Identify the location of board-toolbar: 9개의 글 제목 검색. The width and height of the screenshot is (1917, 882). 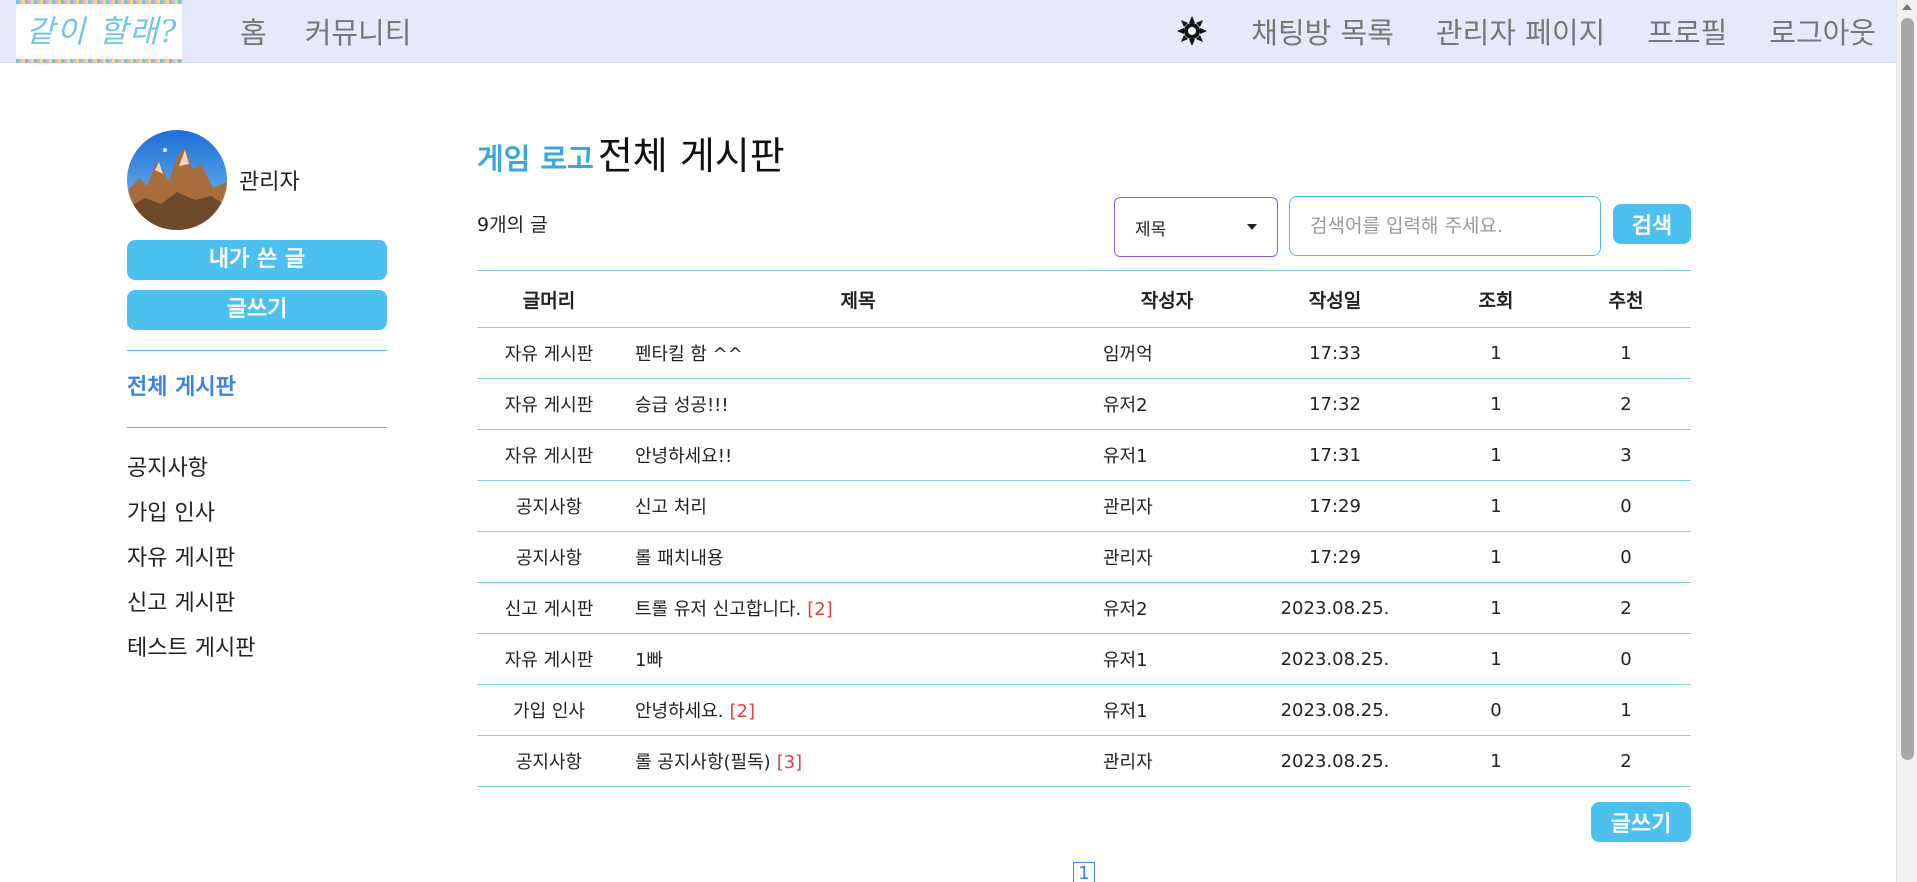
(1084, 224).